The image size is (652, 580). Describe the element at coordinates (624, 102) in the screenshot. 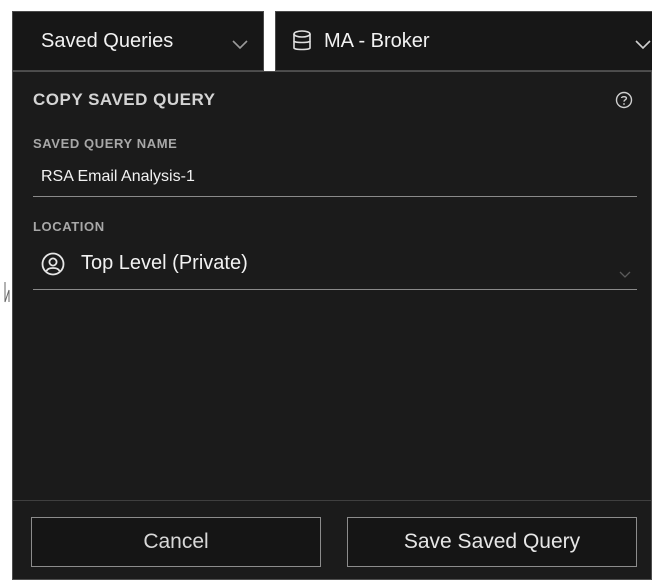

I see `help-icon` at that location.